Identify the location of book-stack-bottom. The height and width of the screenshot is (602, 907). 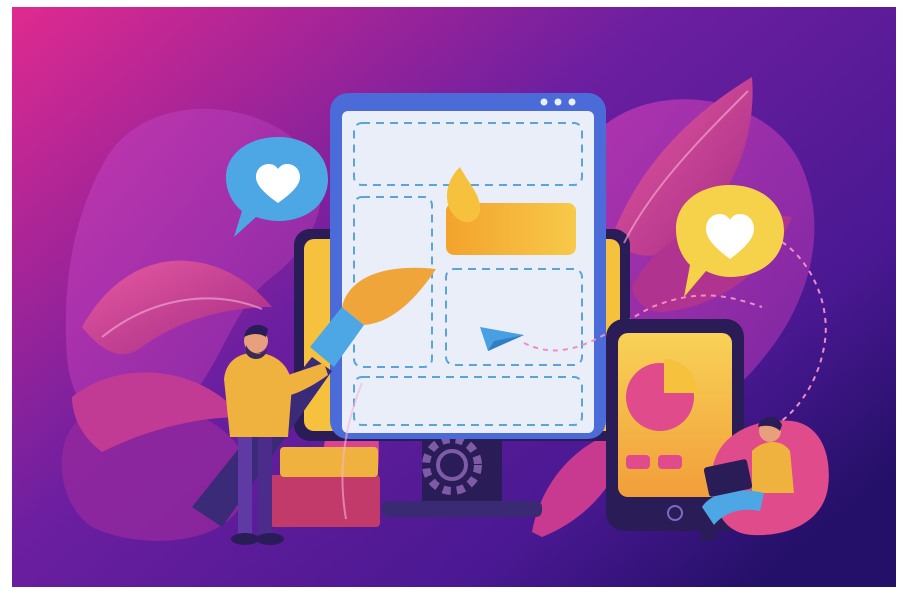
(325, 501).